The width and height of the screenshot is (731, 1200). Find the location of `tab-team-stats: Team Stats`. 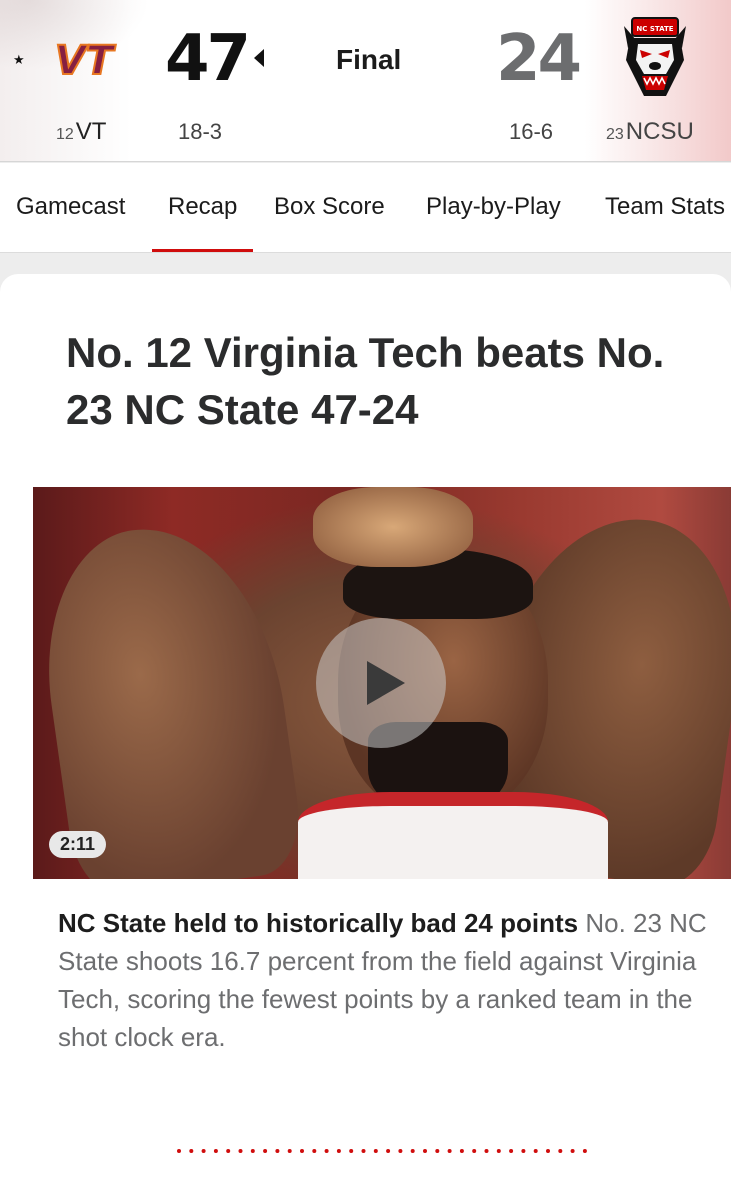

tab-team-stats: Team Stats is located at coordinates (665, 222).